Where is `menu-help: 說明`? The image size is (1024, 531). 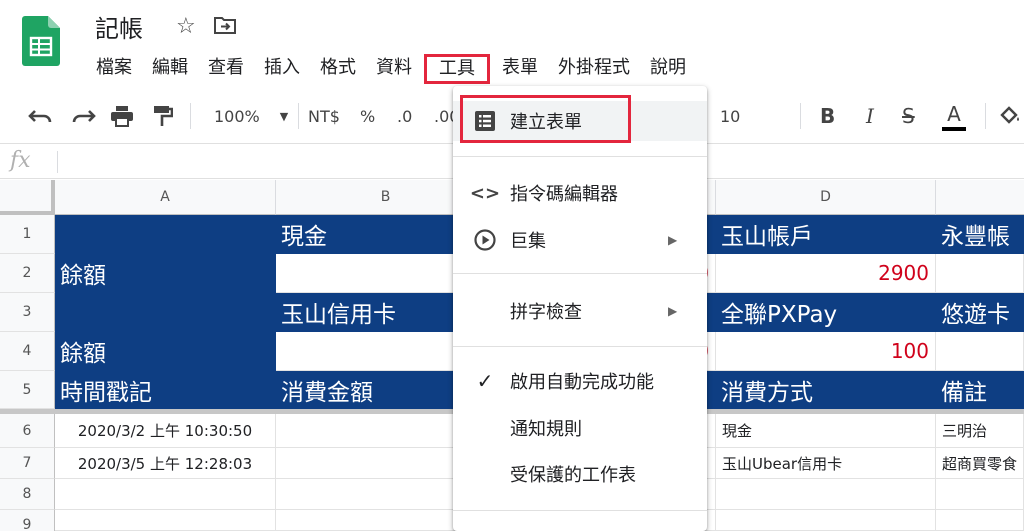 menu-help: 說明 is located at coordinates (668, 69).